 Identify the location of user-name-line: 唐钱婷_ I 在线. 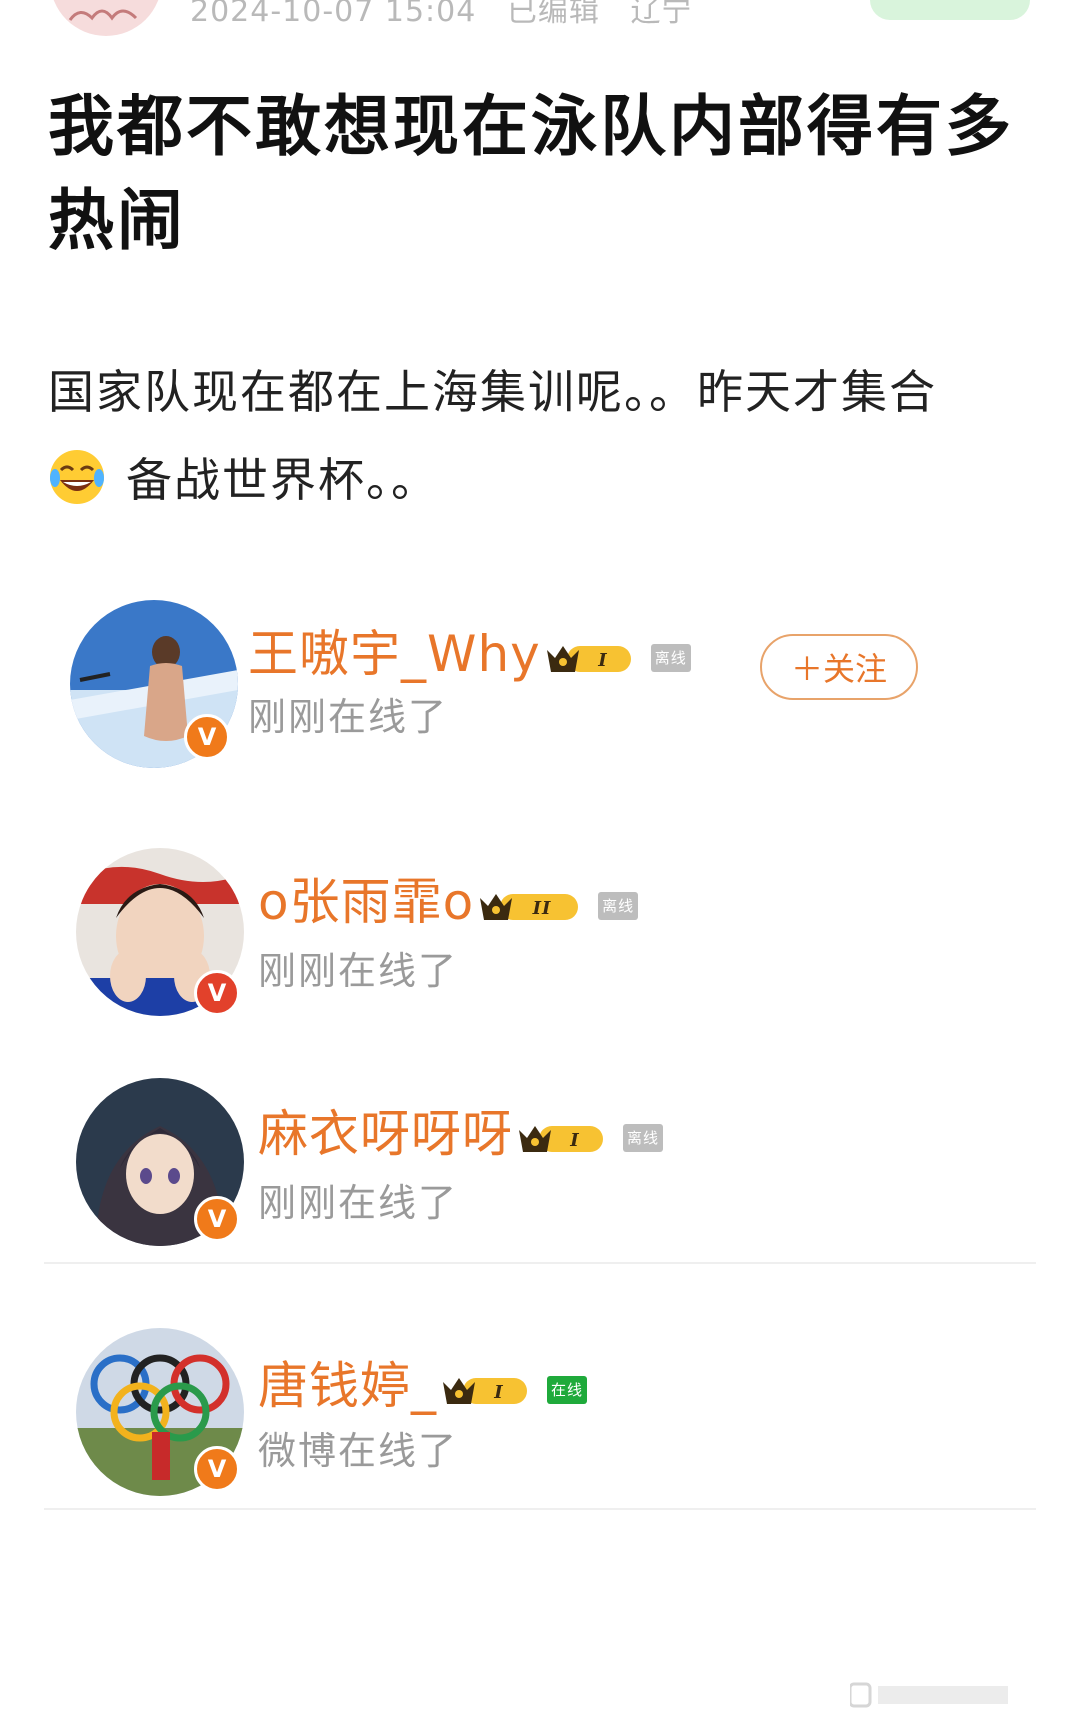
(422, 1382).